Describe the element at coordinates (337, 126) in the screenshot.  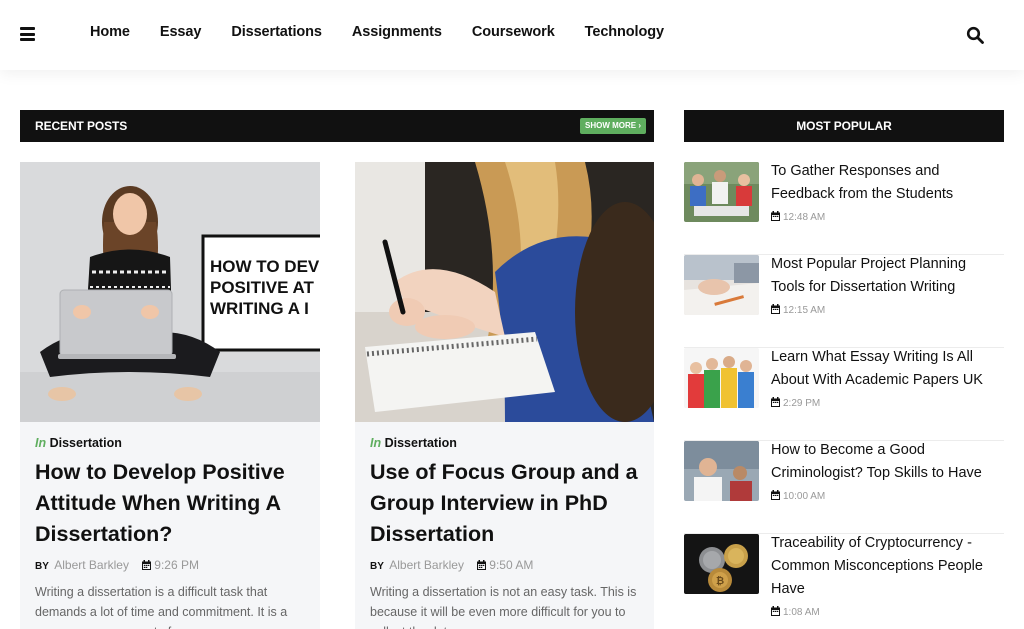
I see `recent-posts-header: RECENT POSTS SHOW MORE ›` at that location.